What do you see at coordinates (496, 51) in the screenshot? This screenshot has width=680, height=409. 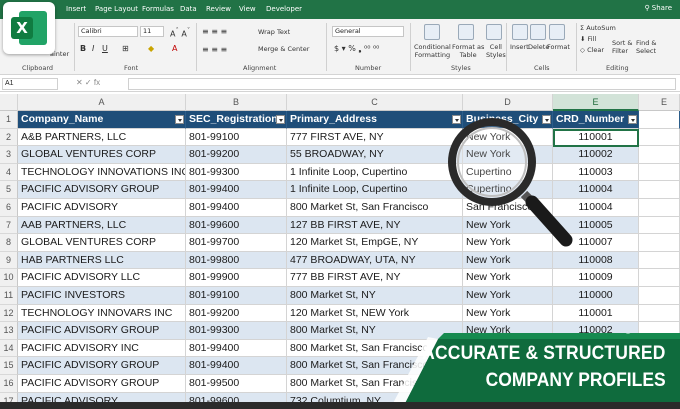 I see `cell-styles-button: Cell Styles` at bounding box center [496, 51].